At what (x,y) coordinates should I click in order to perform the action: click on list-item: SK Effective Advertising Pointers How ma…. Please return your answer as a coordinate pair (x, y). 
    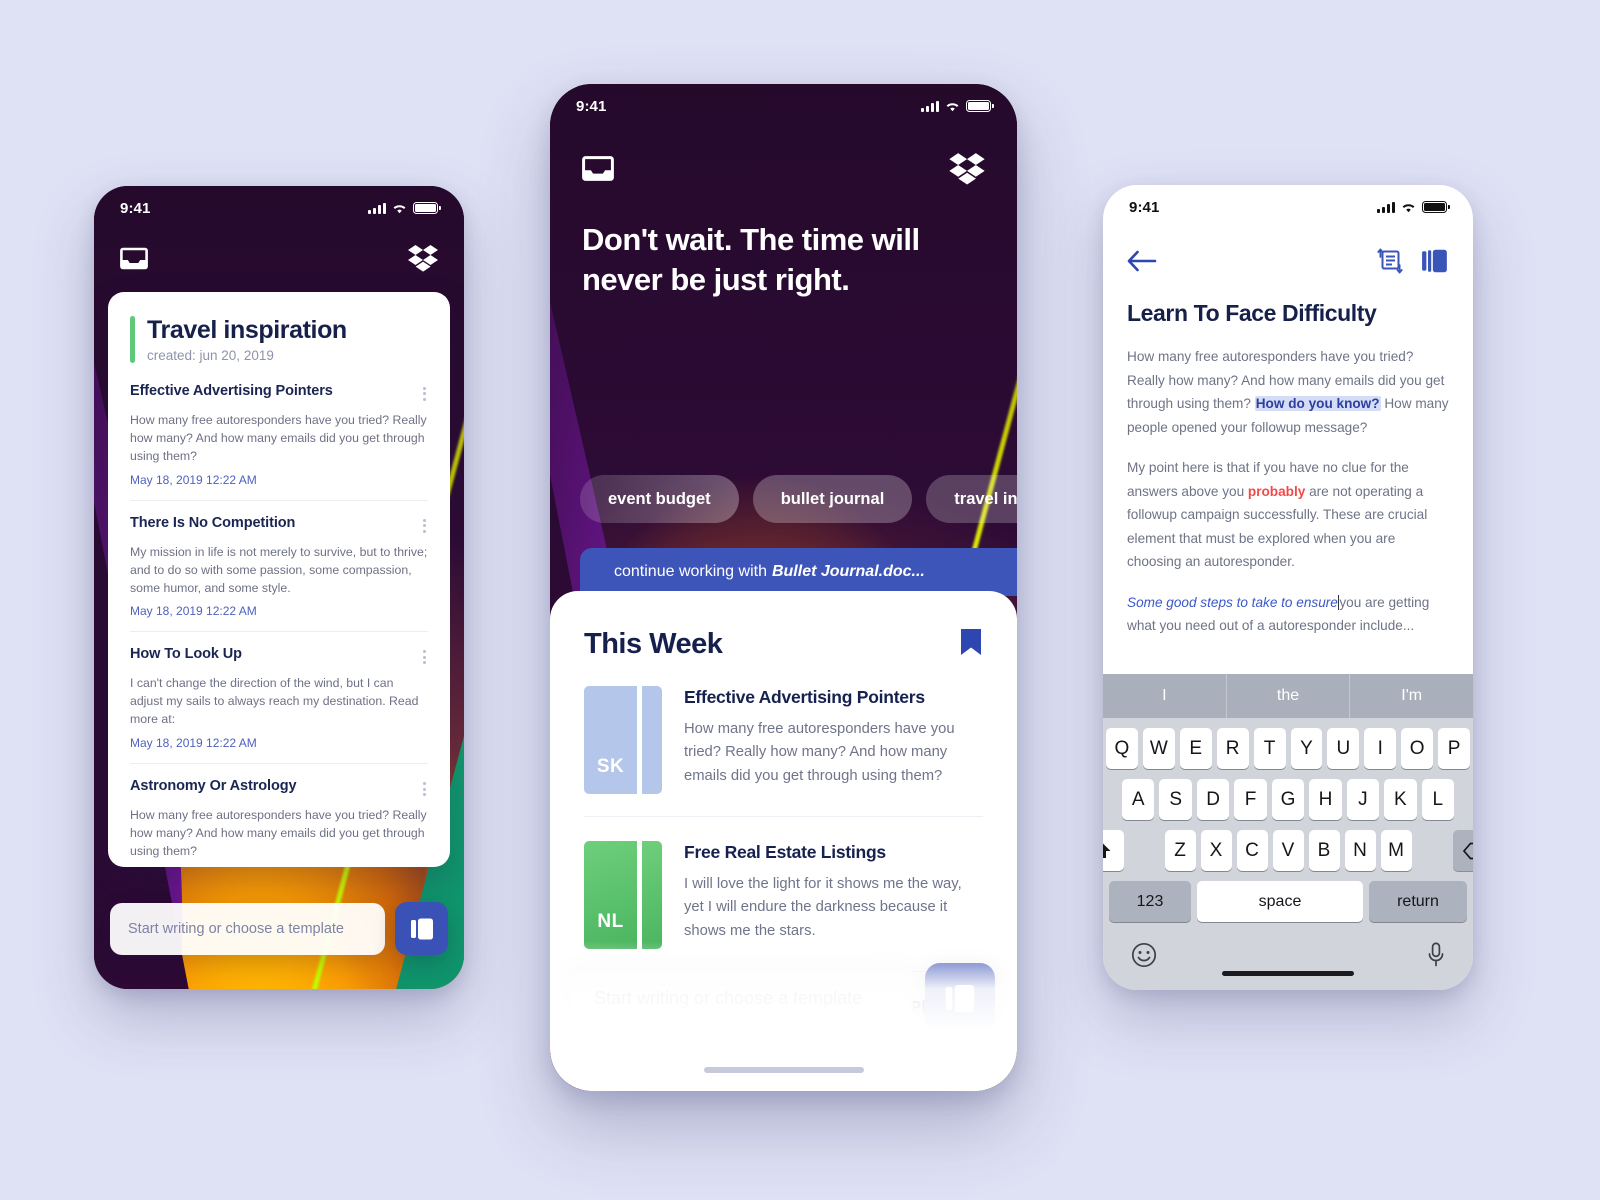
    Looking at the image, I should click on (783, 739).